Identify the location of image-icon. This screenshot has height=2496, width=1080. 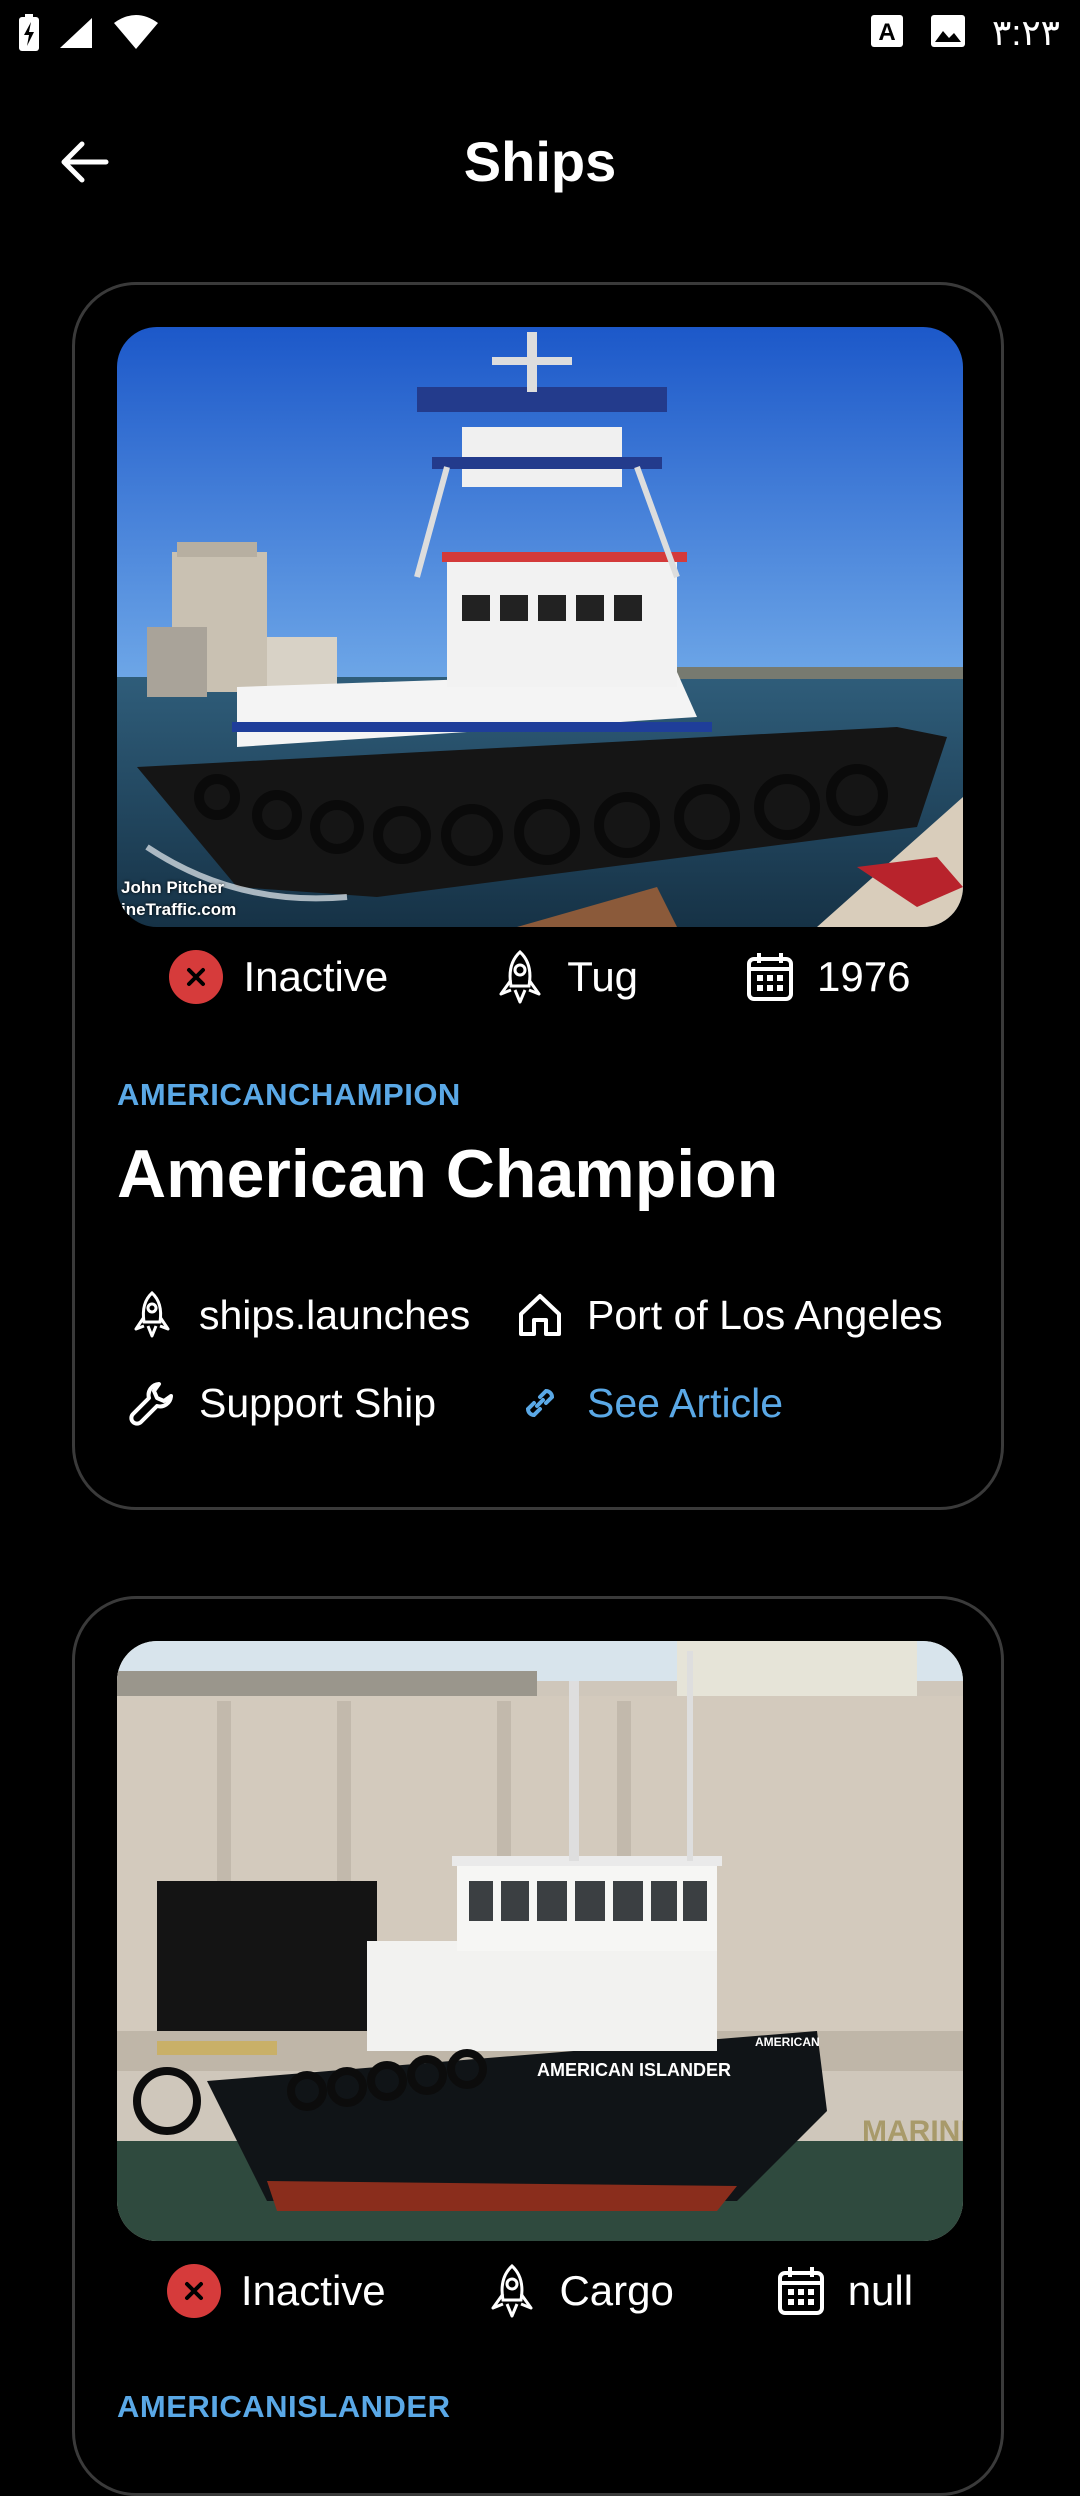
(948, 33).